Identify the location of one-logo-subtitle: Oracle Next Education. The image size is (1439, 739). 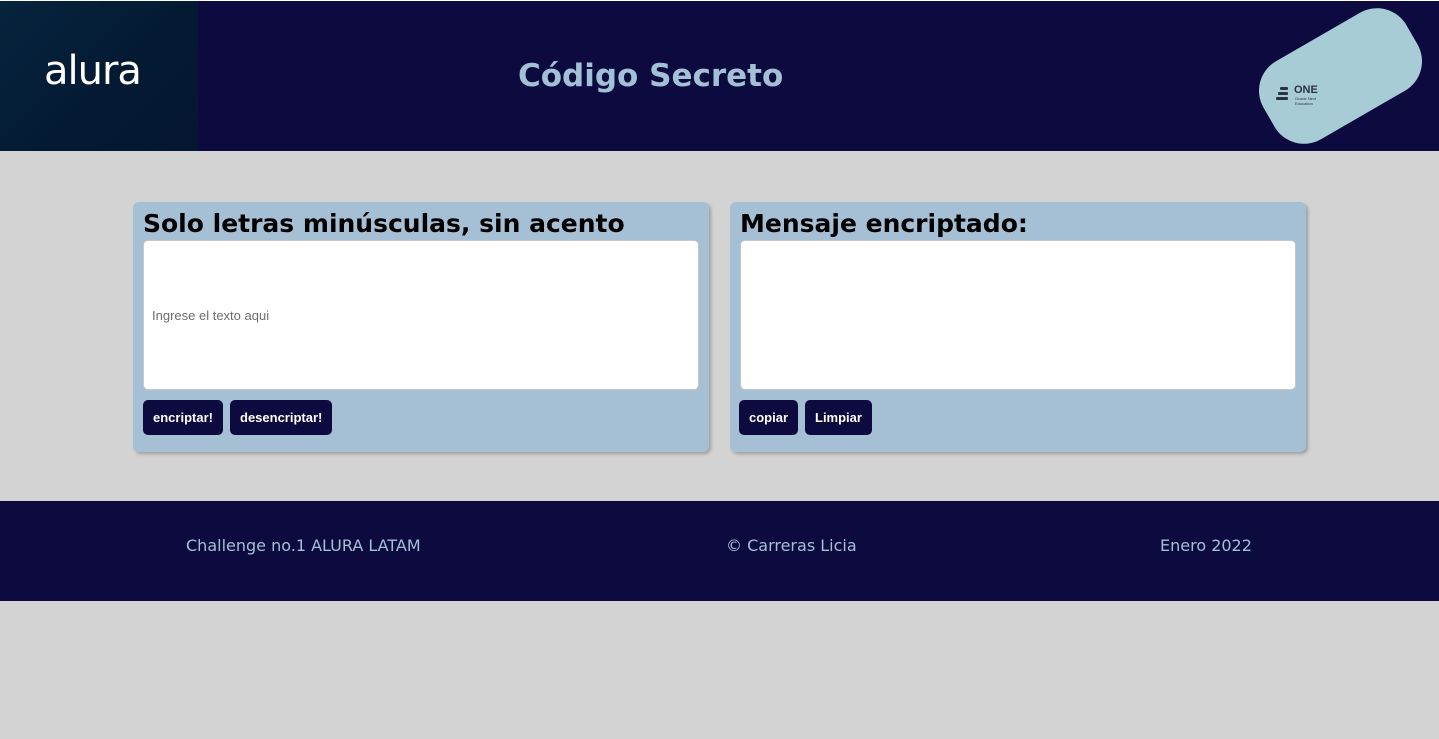
(1306, 101).